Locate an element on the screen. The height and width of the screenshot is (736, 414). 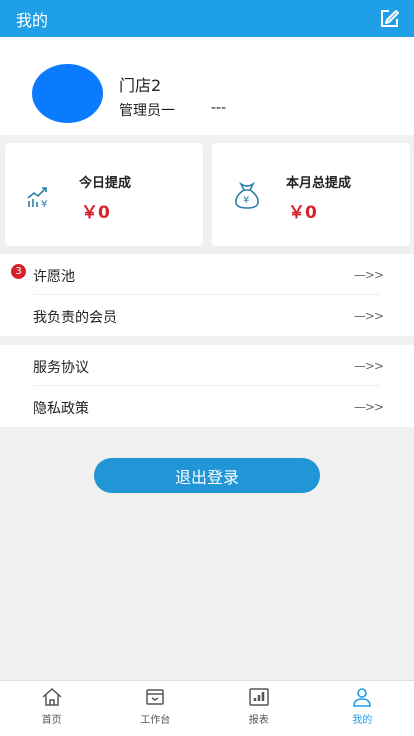
menu-item-label: 许愿池 is located at coordinates (54, 277).